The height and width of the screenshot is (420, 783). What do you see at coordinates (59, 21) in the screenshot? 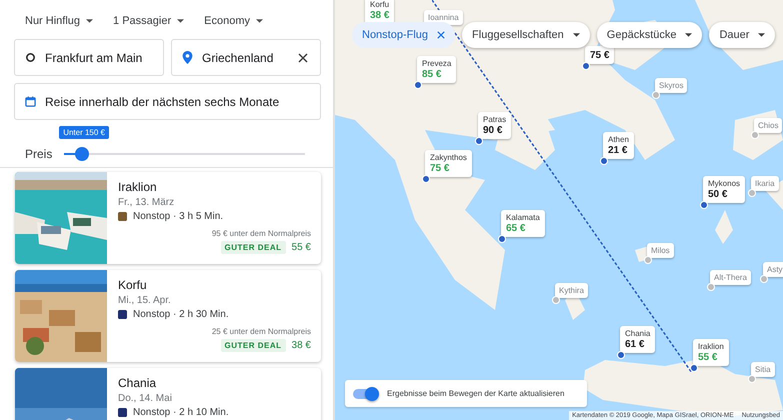
I see `dropdown-button: Nur Hinflug` at bounding box center [59, 21].